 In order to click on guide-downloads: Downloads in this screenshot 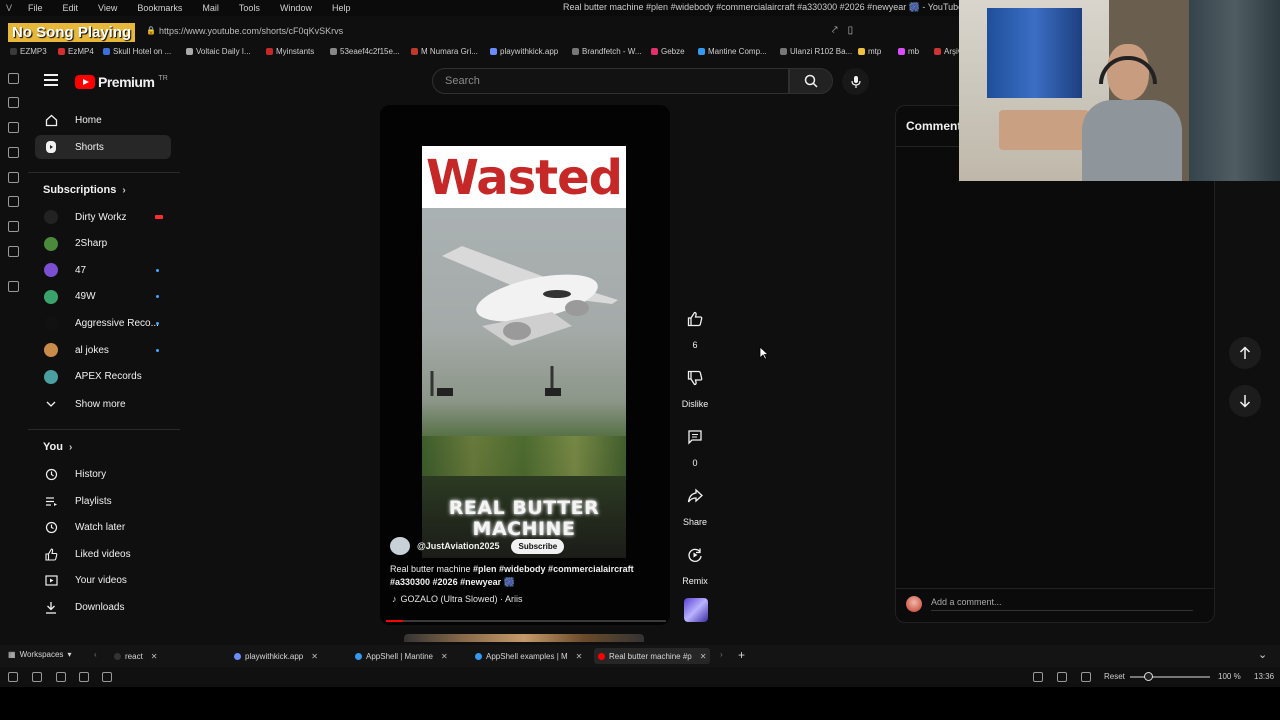, I will do `click(103, 607)`.